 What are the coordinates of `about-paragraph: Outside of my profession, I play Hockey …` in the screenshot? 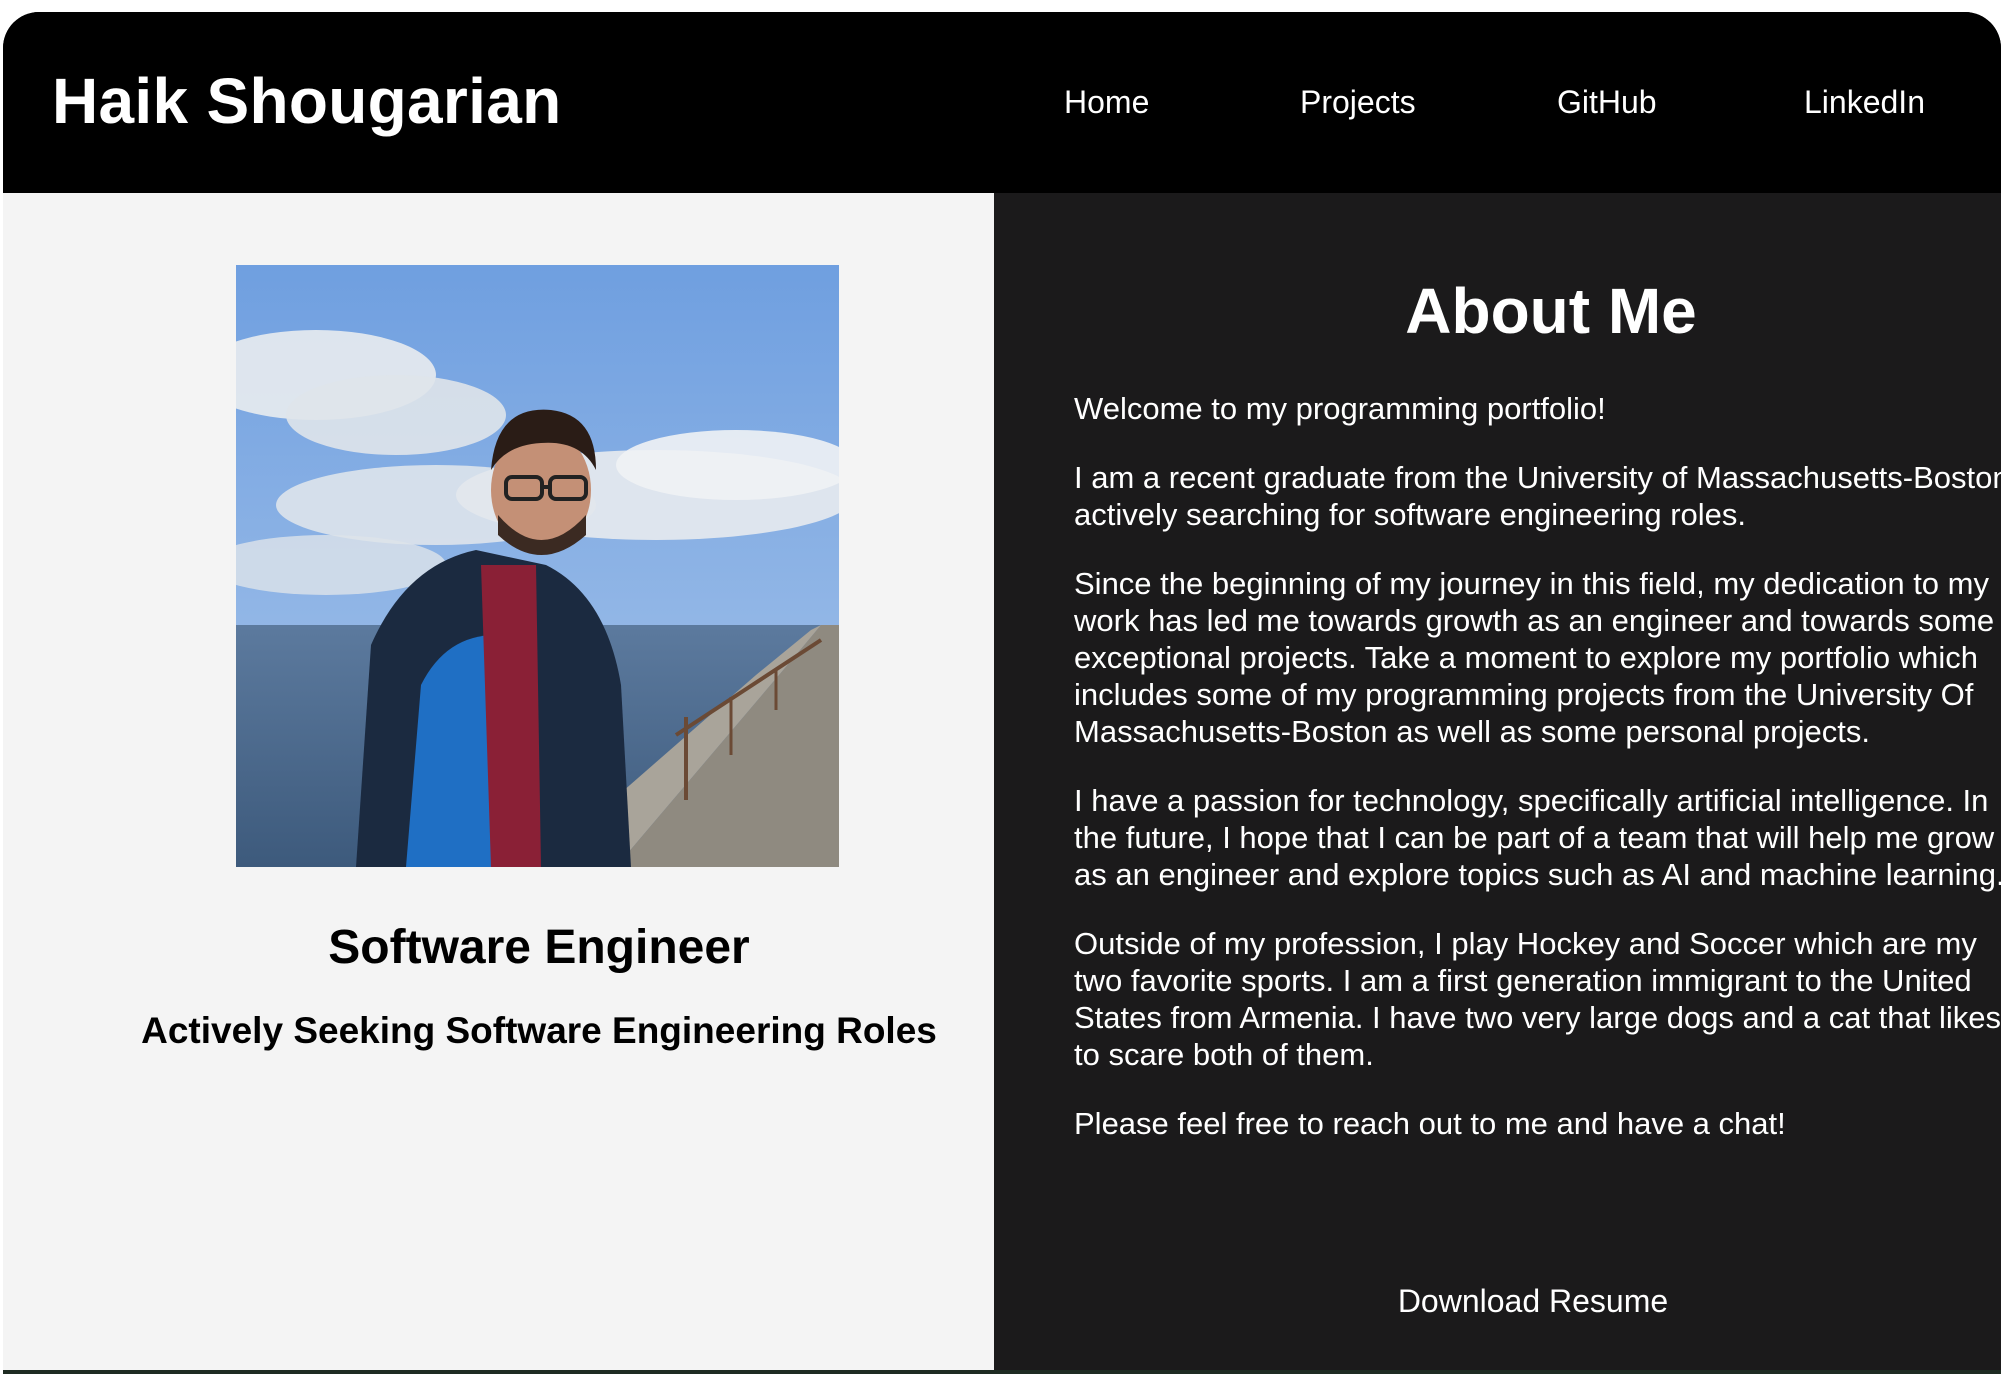 It's located at (1537, 999).